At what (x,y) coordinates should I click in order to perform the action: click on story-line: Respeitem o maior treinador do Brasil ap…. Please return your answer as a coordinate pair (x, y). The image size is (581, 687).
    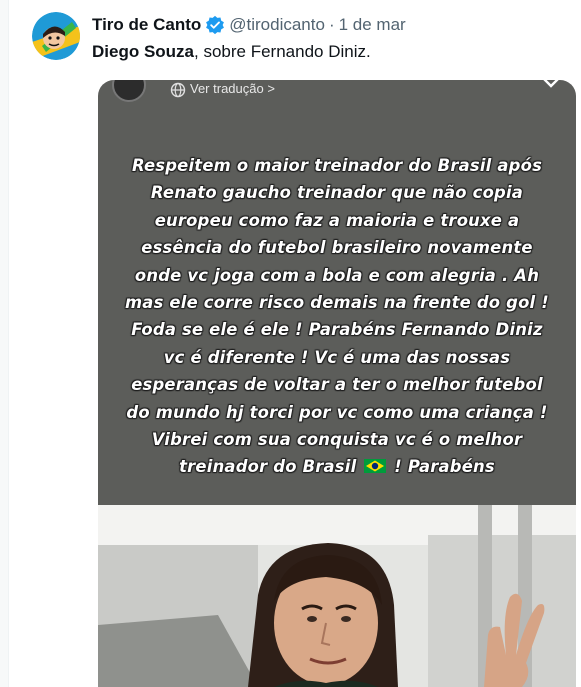
    Looking at the image, I should click on (337, 165).